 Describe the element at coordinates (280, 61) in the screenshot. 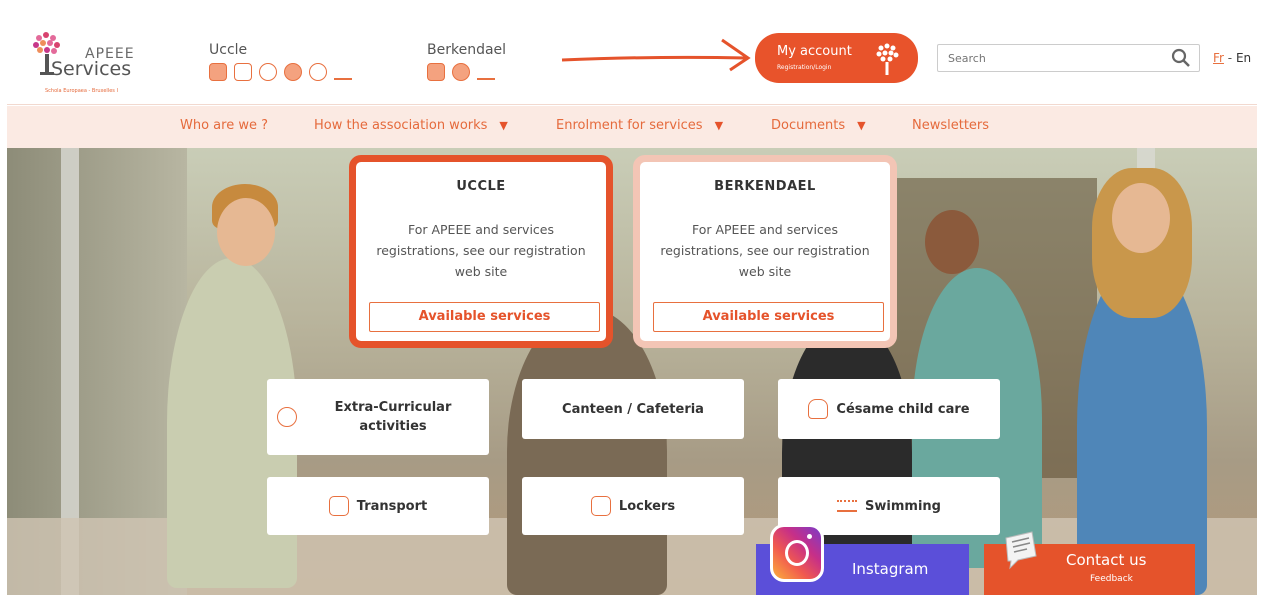

I see `site-uccle: Uccle` at that location.